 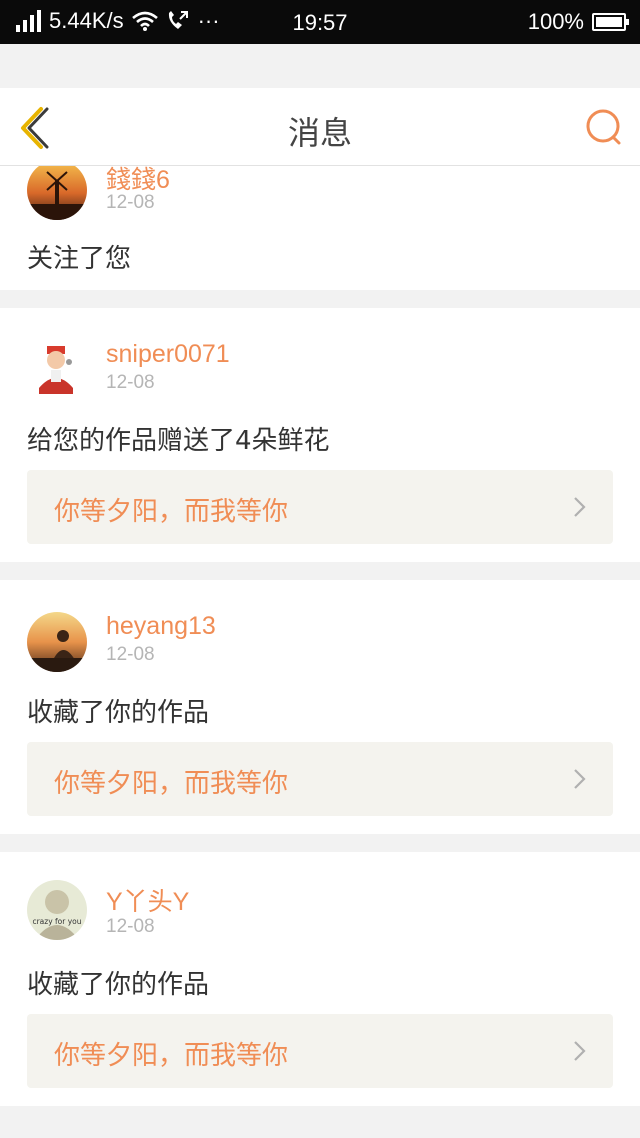 I want to click on status-right: 100%, so click(x=578, y=22).